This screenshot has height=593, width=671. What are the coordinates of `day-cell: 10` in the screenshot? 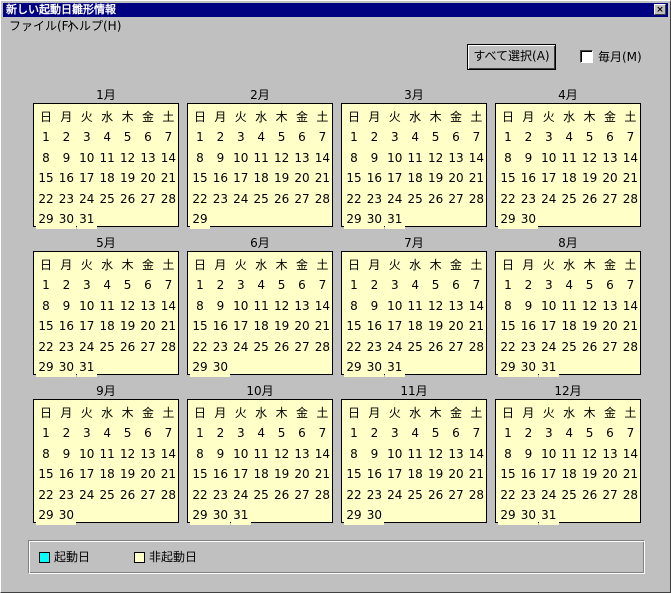 It's located at (548, 305).